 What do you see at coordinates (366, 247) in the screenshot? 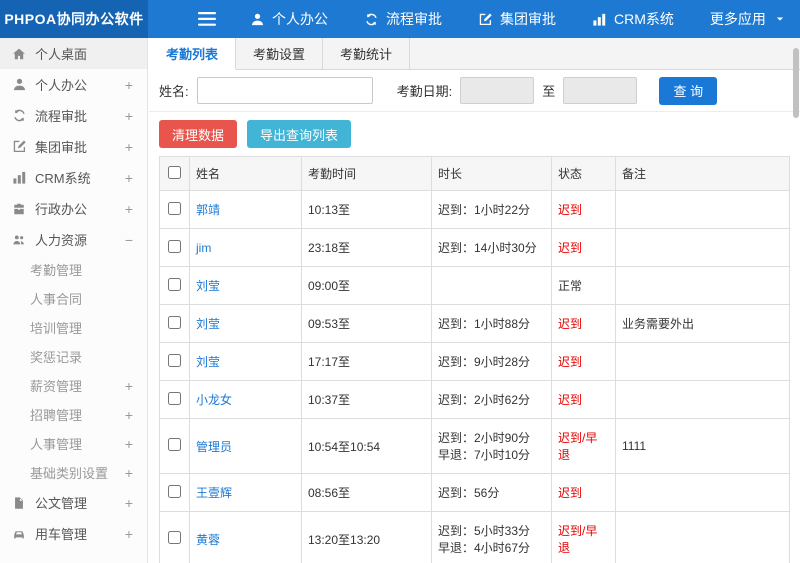
I see `attendance-time-cell: 23:18至` at bounding box center [366, 247].